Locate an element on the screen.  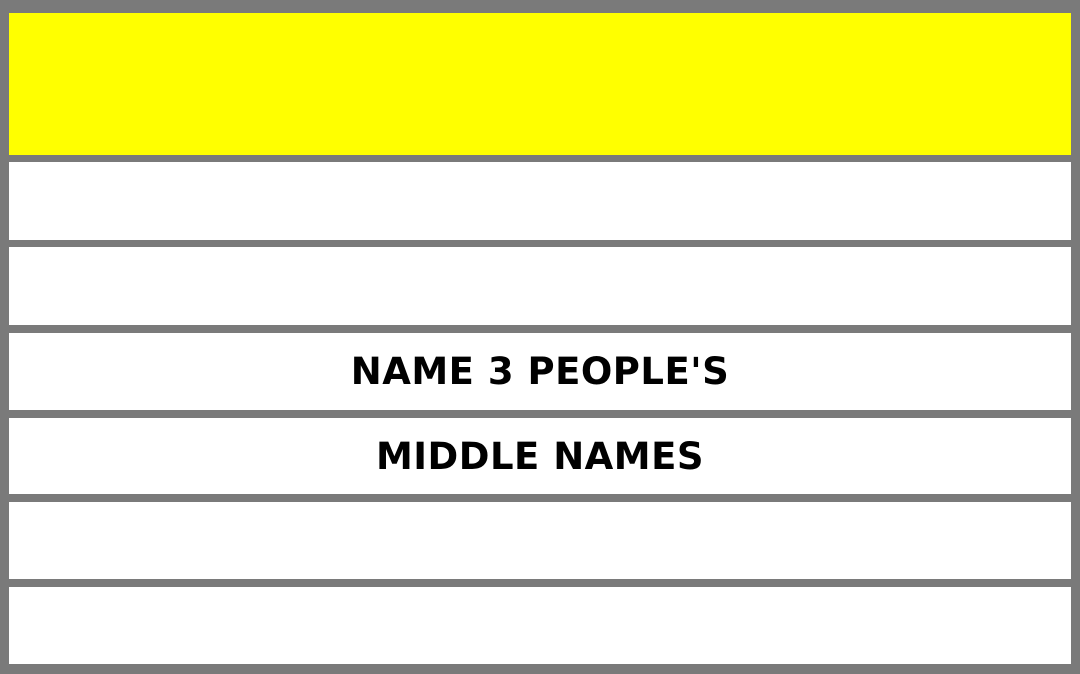
board-row-3: NAME 3 PEOPLE'S is located at coordinates (540, 371).